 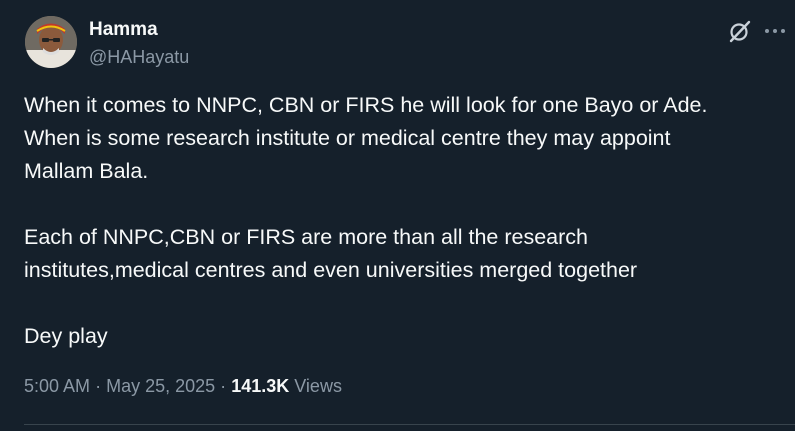 What do you see at coordinates (139, 57) in the screenshot?
I see `author-handle: @HAHayatu` at bounding box center [139, 57].